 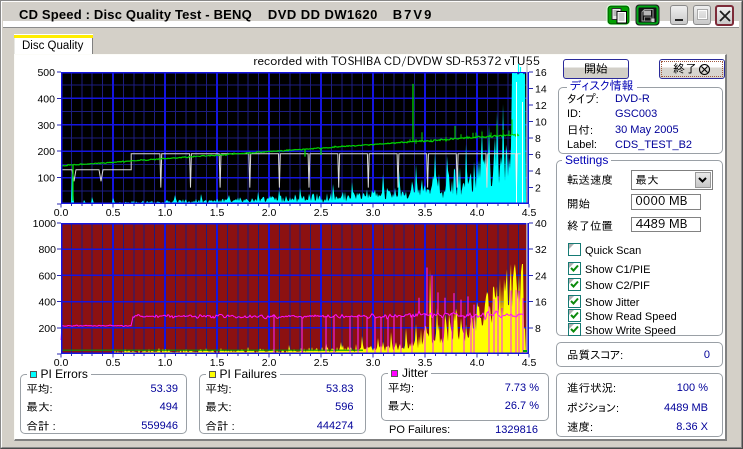 What do you see at coordinates (541, 224) in the screenshot?
I see `svg-text: 40` at bounding box center [541, 224].